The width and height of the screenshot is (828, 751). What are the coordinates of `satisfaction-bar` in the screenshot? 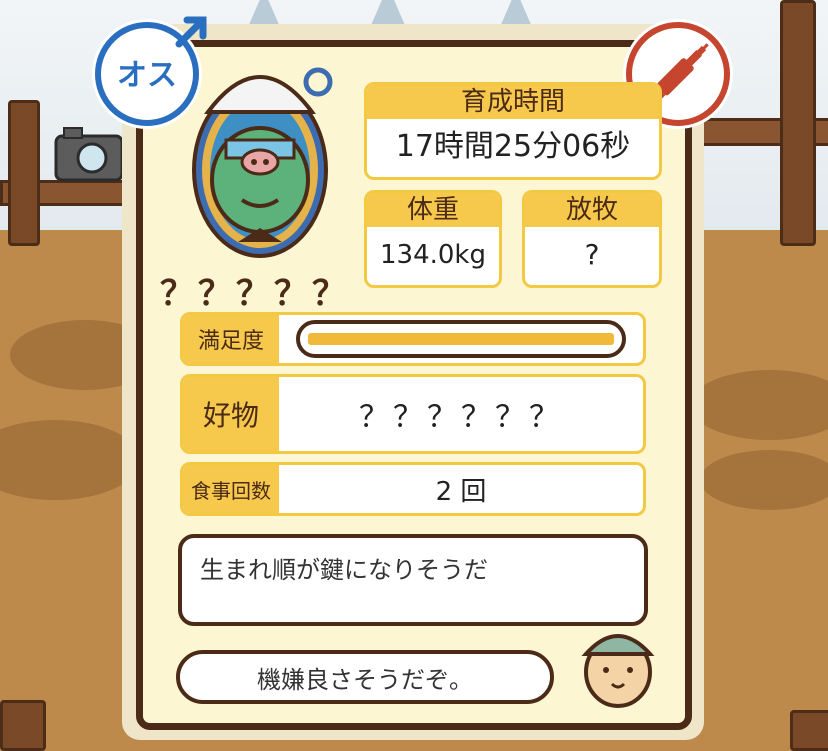 It's located at (461, 339).